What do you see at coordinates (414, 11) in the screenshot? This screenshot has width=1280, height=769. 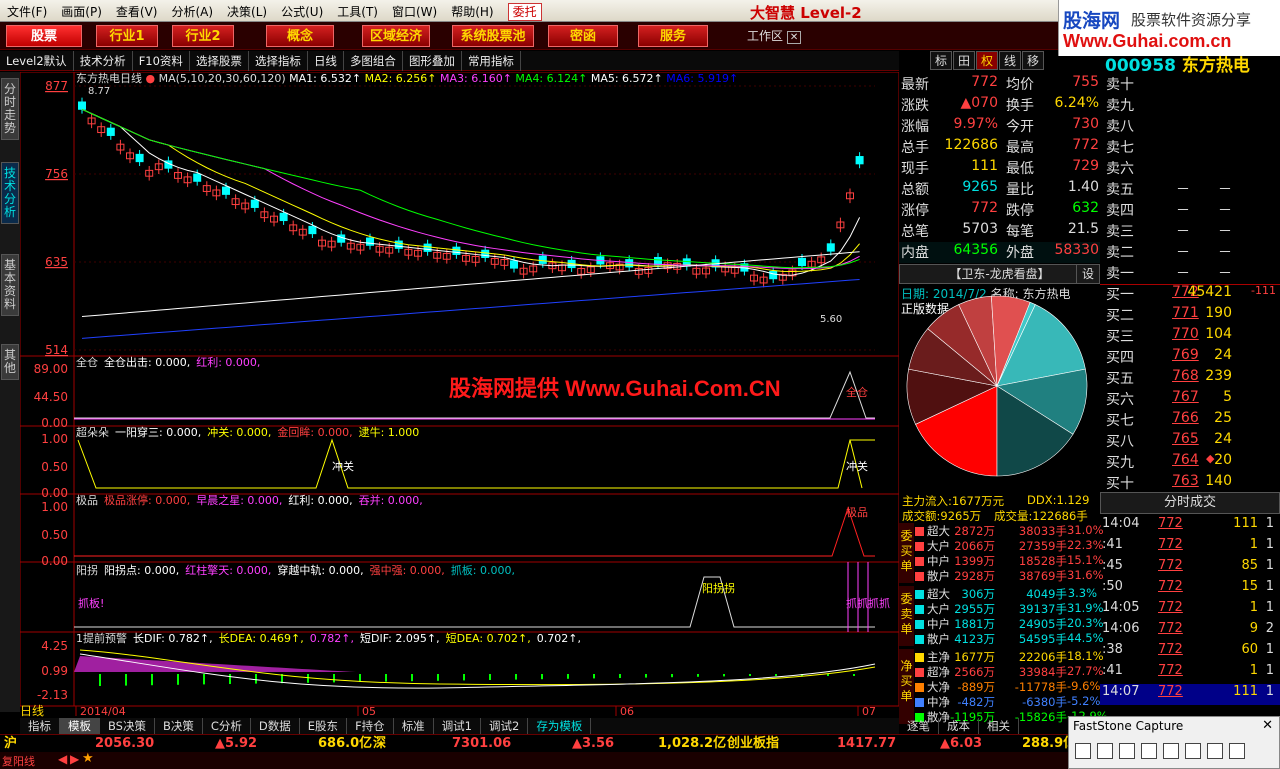 I see `menu-item: 窗口(W)` at bounding box center [414, 11].